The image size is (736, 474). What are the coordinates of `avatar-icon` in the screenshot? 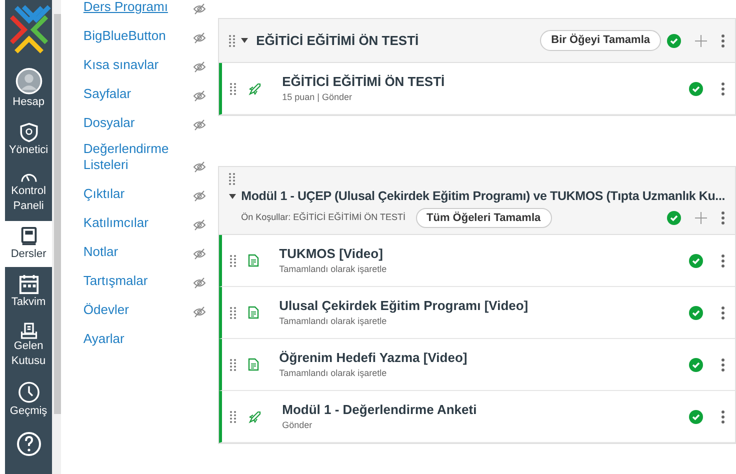 It's located at (29, 81).